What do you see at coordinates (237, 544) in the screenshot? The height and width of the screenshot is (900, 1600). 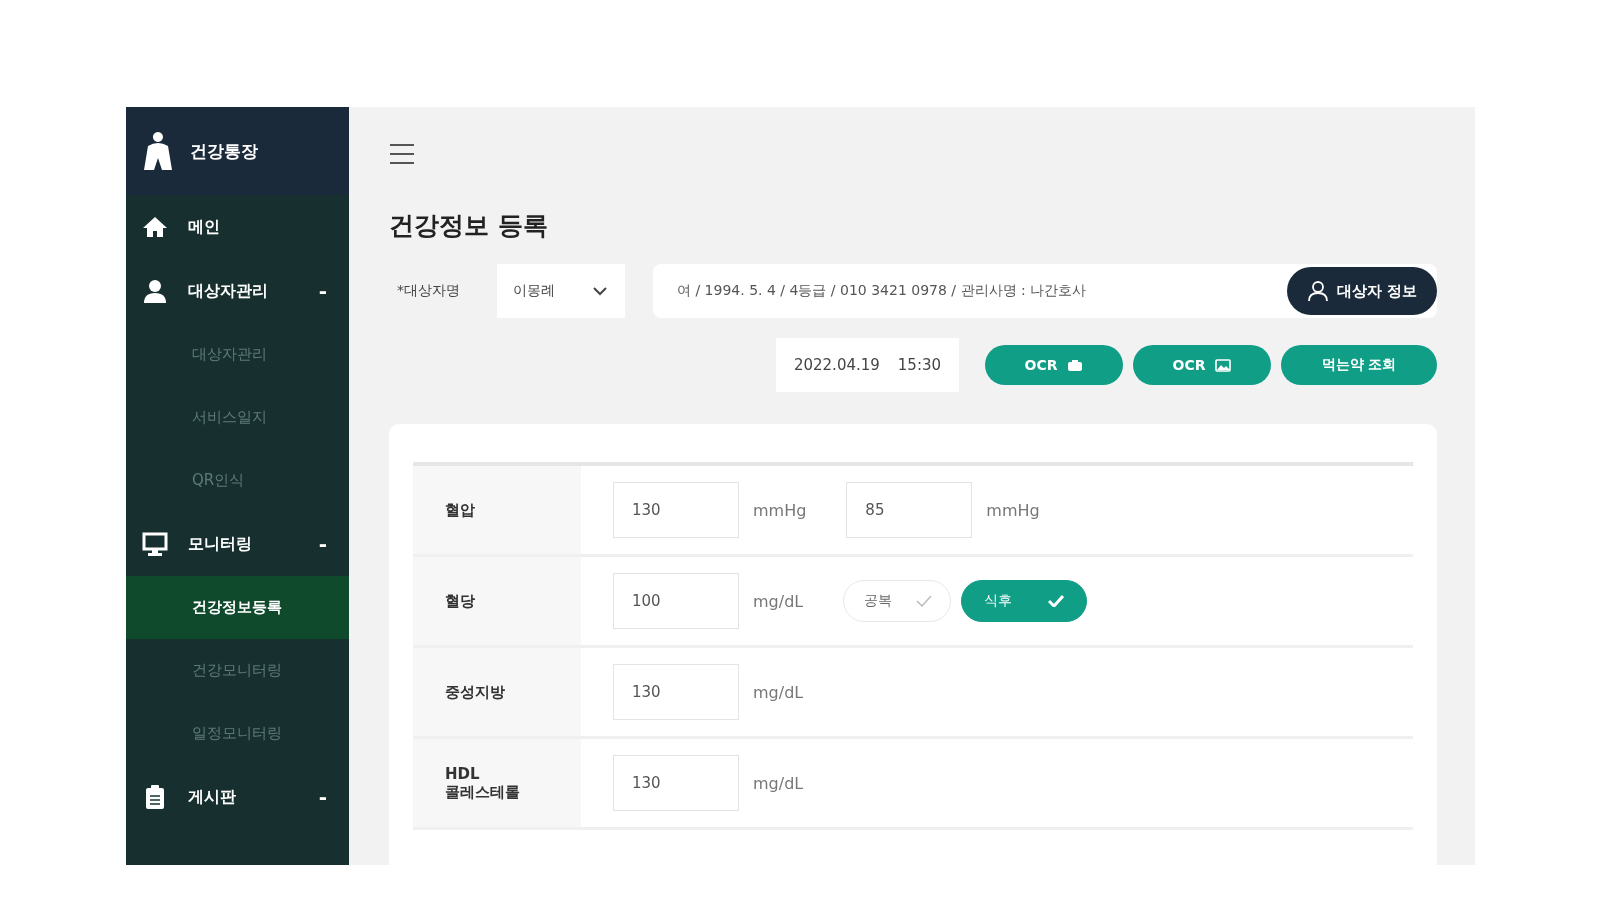 I see `menu-item: 모니터링 -` at bounding box center [237, 544].